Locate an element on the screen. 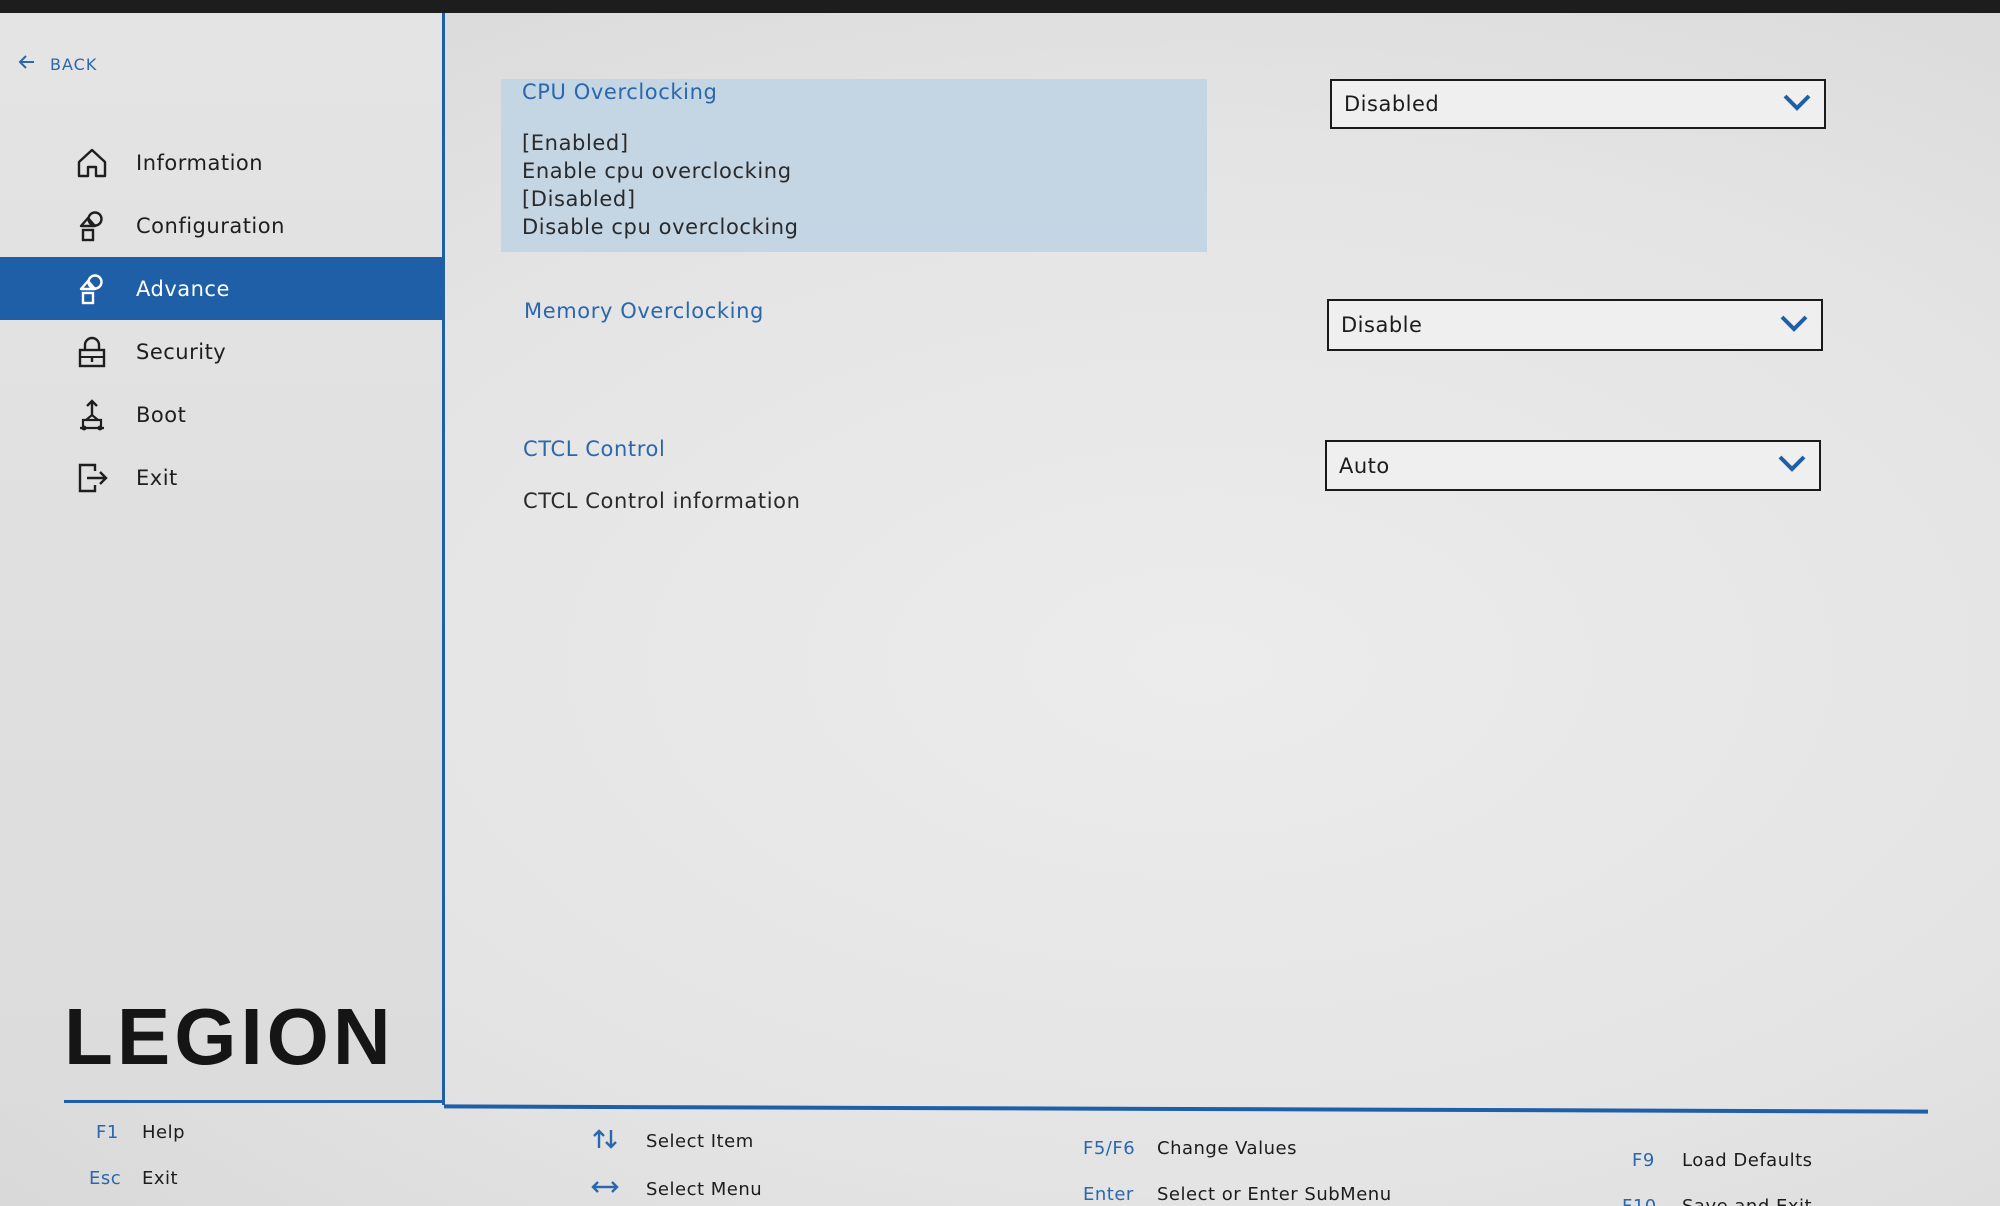 The height and width of the screenshot is (1206, 2000). sidebar-item-label: Security is located at coordinates (181, 351).